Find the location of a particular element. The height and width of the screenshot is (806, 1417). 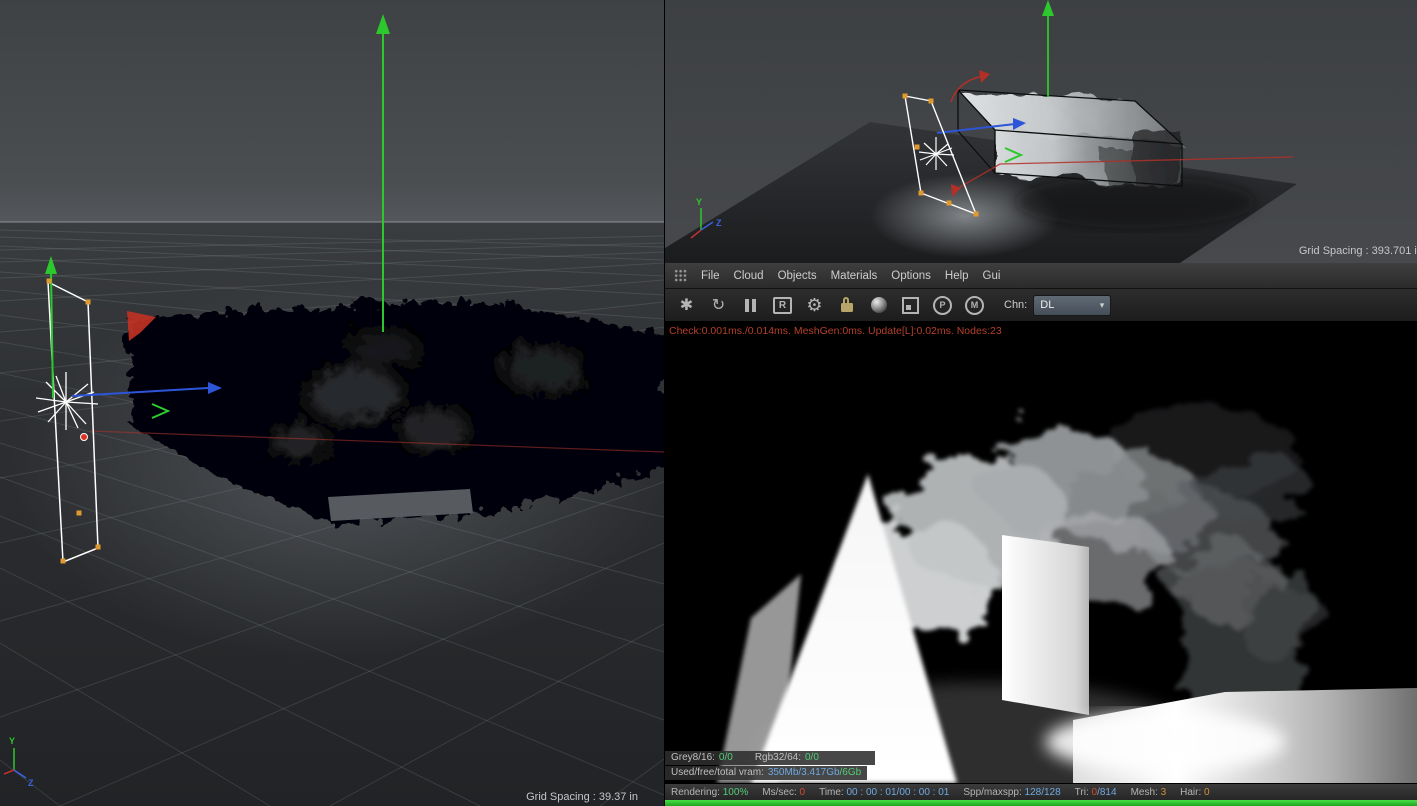

render-mode-button: R is located at coordinates (782, 305).